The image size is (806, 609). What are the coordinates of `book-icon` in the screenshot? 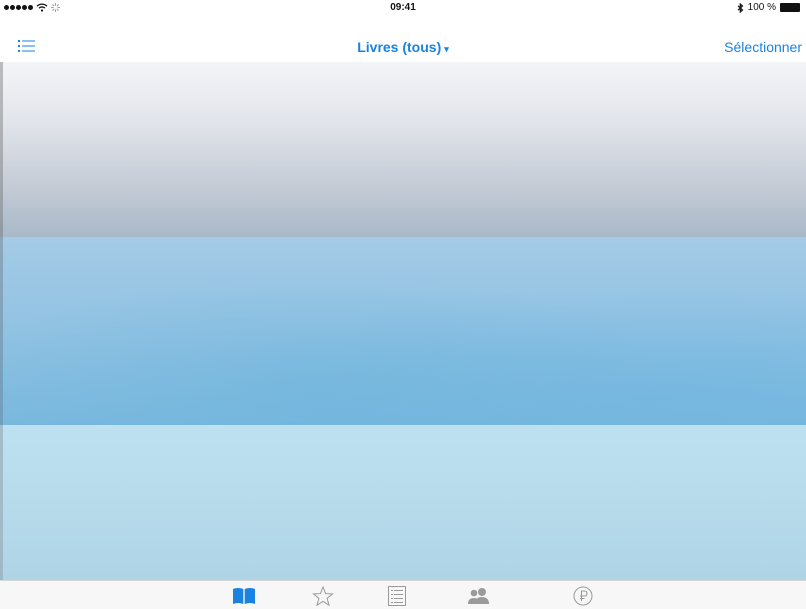 It's located at (244, 596).